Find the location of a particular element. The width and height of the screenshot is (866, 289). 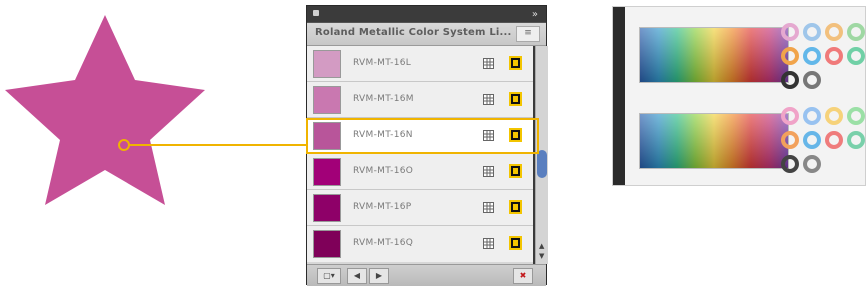

panel-tab: Roland Metallic Color System Li... ≡ is located at coordinates (426, 34).